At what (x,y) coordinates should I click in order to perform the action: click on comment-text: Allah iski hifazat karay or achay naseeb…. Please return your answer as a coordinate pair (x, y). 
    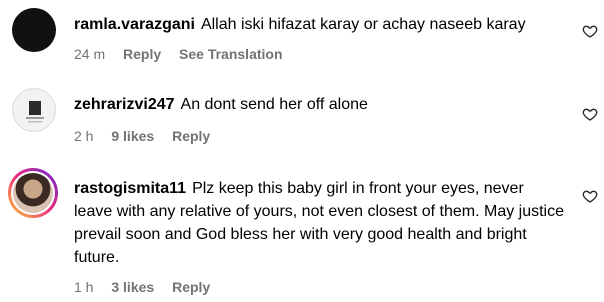
    Looking at the image, I should click on (363, 24).